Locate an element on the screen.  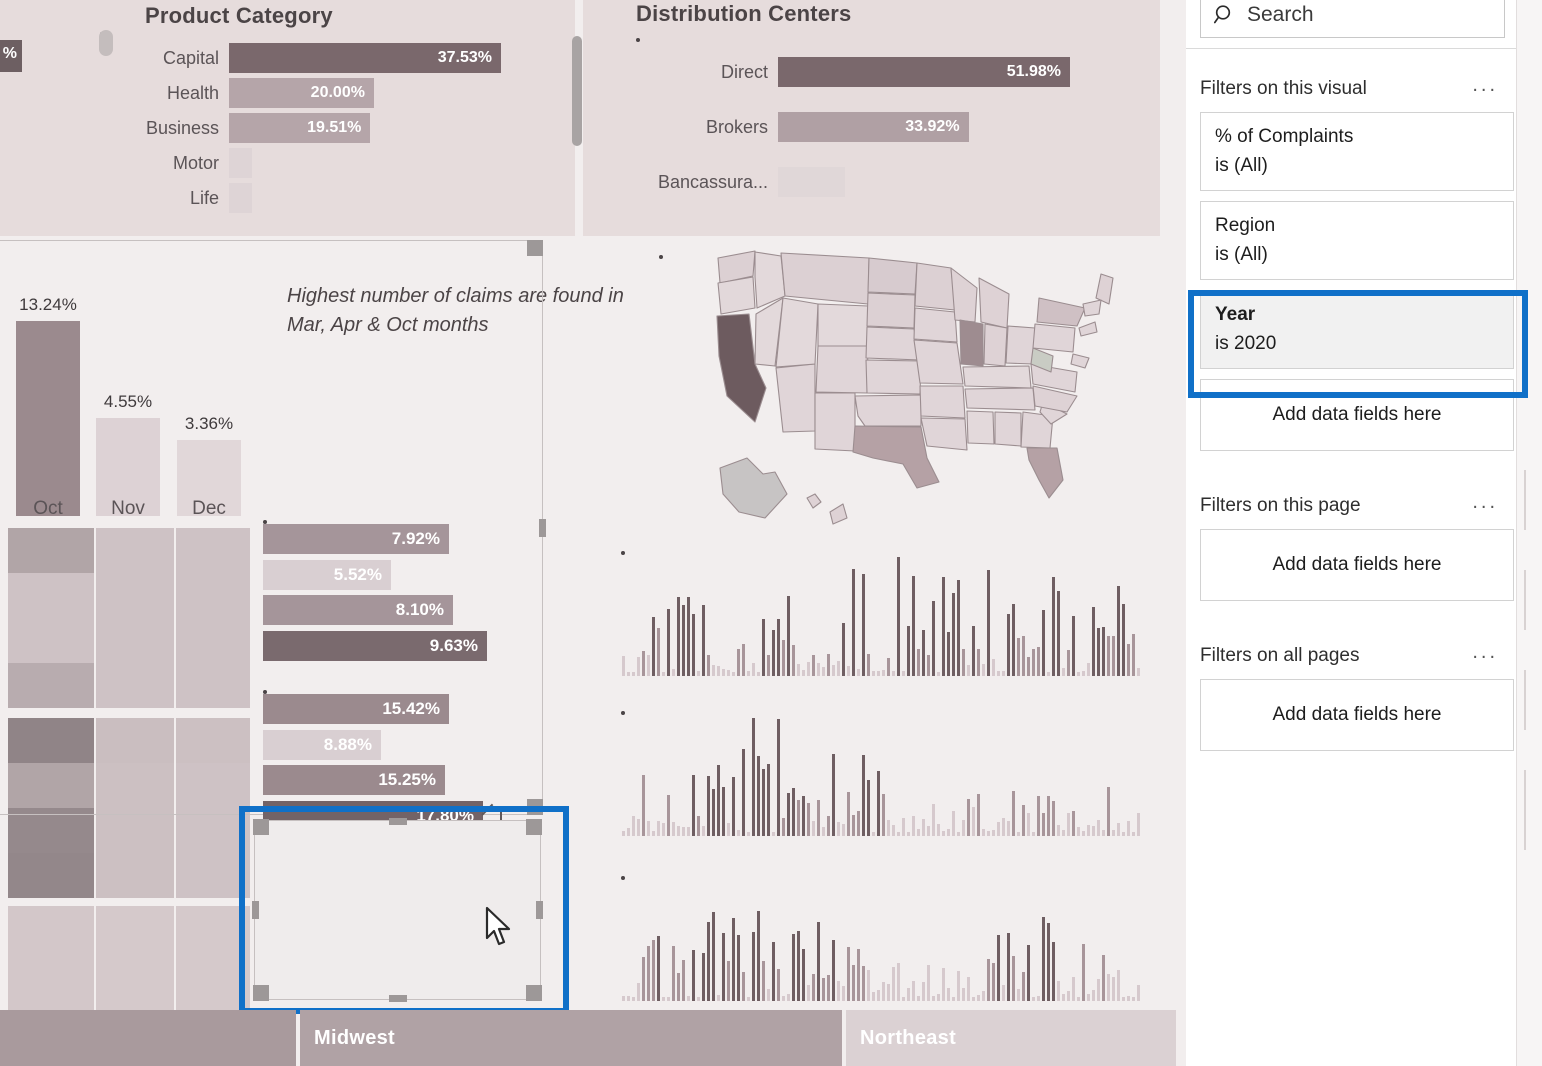
hbar: 8.10% is located at coordinates (358, 610).